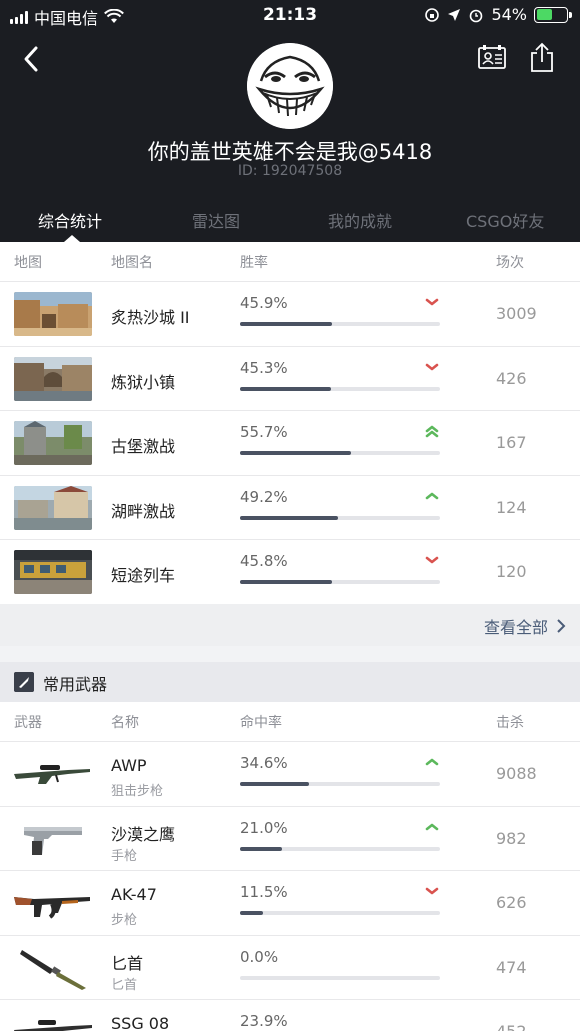  What do you see at coordinates (290, 967) in the screenshot?
I see `weapon-row: 匕首 匕首 0.0% 474` at bounding box center [290, 967].